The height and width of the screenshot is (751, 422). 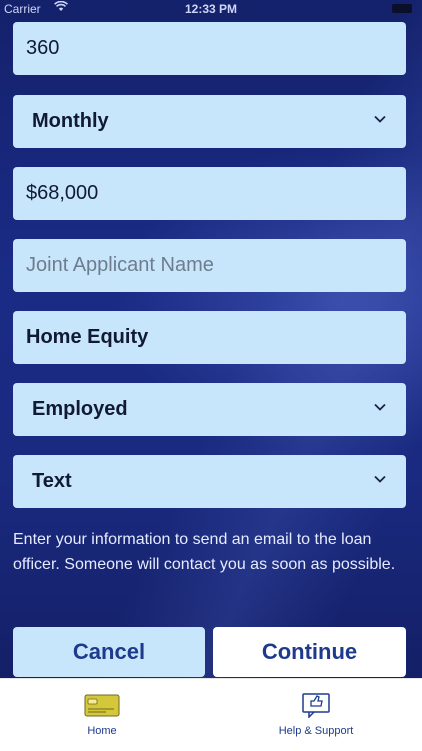 I want to click on contact-method-value: Text, so click(x=52, y=481).